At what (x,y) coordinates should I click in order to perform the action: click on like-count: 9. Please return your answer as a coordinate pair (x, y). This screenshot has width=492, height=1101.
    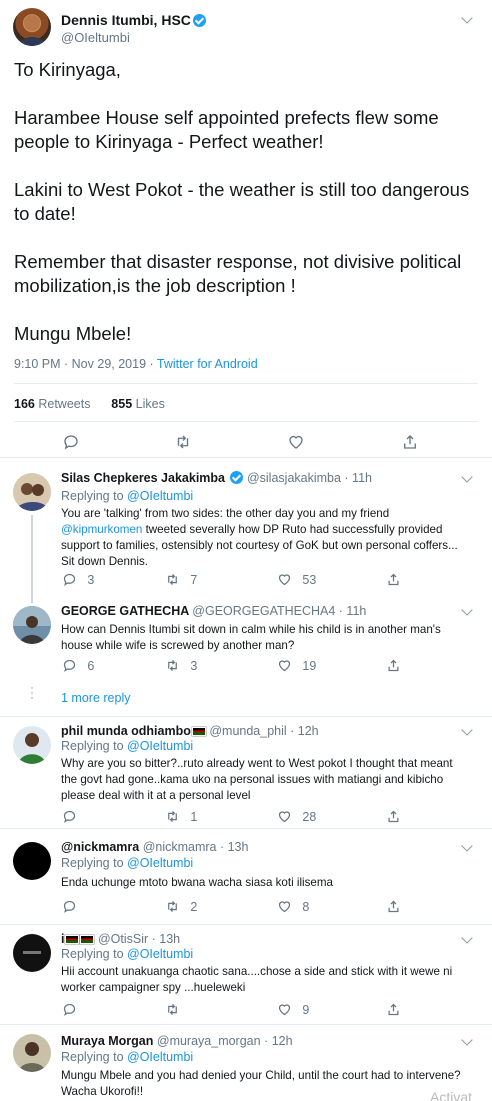
    Looking at the image, I should click on (306, 1009).